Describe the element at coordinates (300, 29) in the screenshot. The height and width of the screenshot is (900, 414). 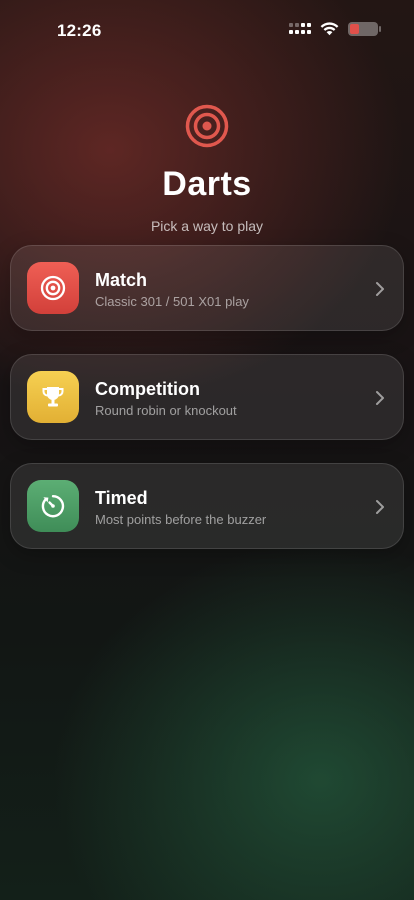
I see `cellular-signal-icon` at that location.